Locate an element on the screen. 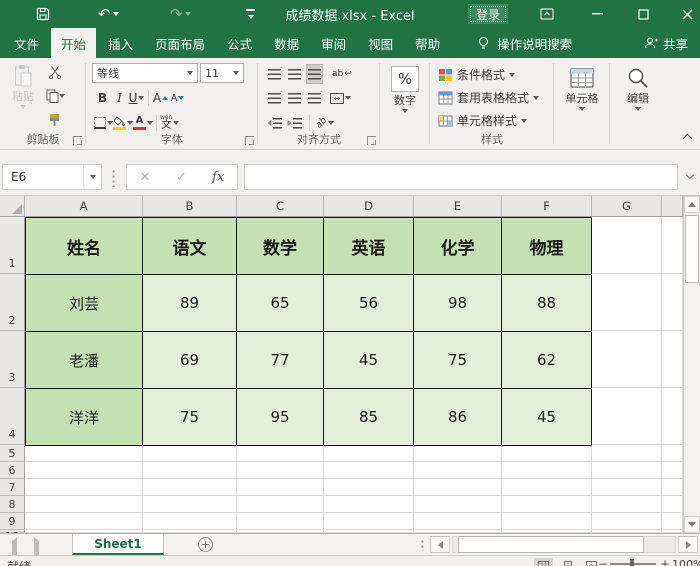  column-header-partial is located at coordinates (672, 206).